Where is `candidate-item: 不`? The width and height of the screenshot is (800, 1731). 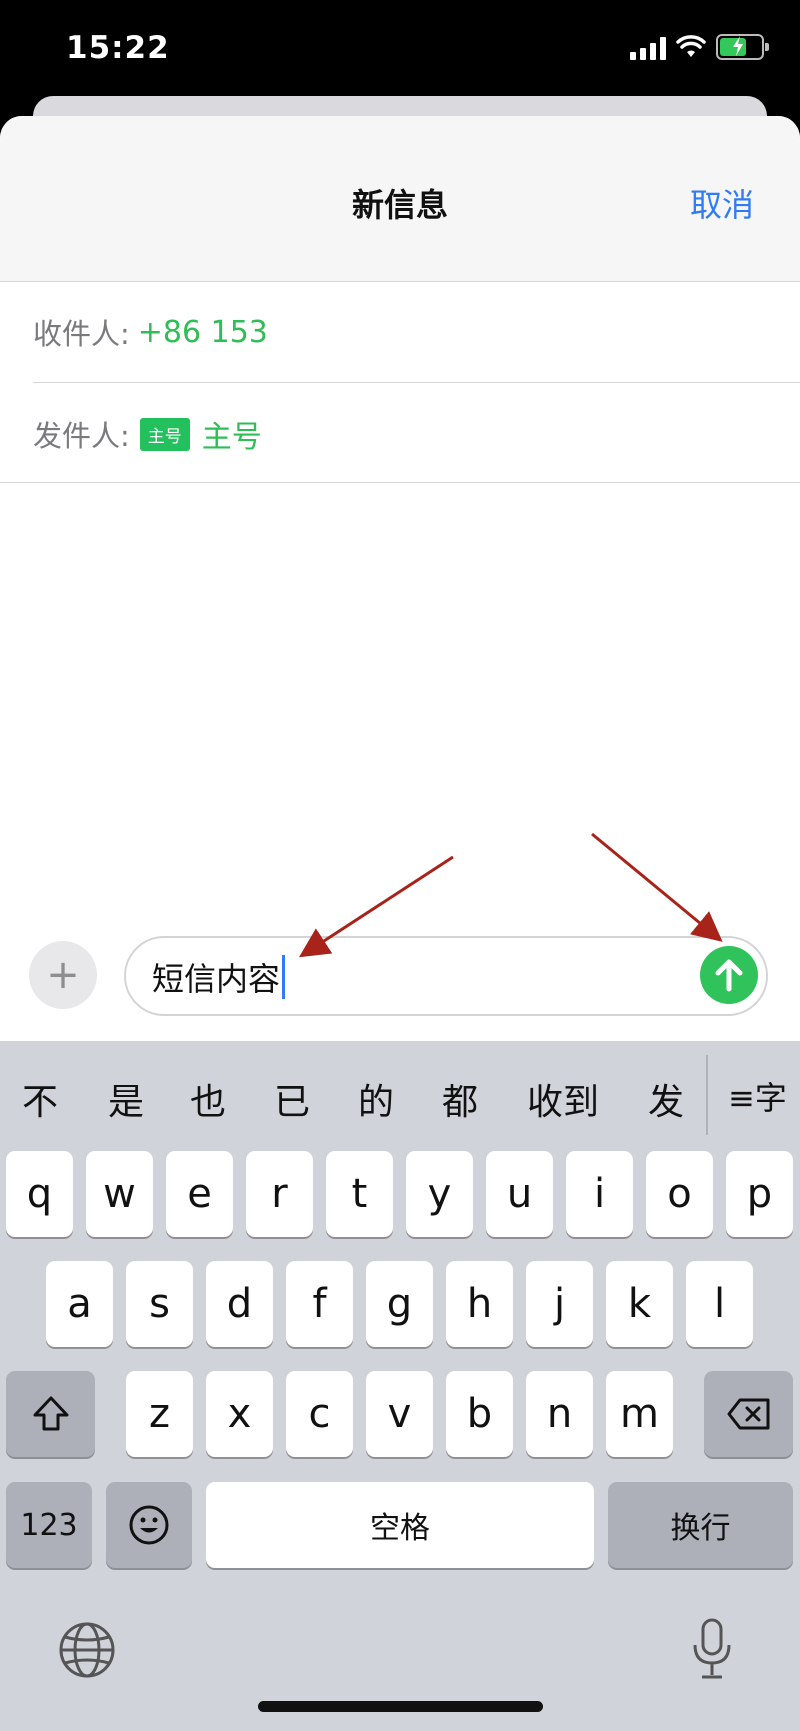
candidate-item: 不 is located at coordinates (40, 1099).